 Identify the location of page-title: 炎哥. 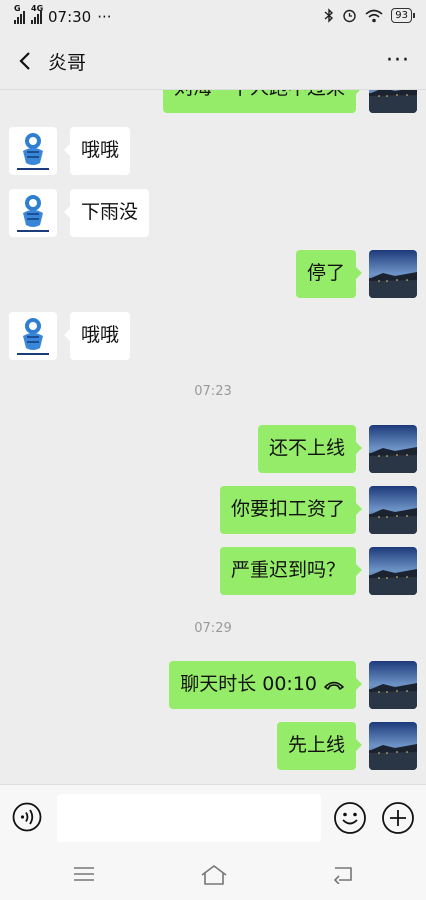
(67, 63).